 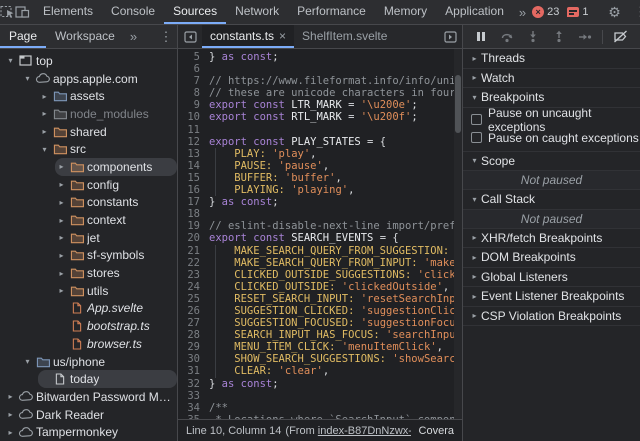 I want to click on line-number: 22, so click(x=189, y=263).